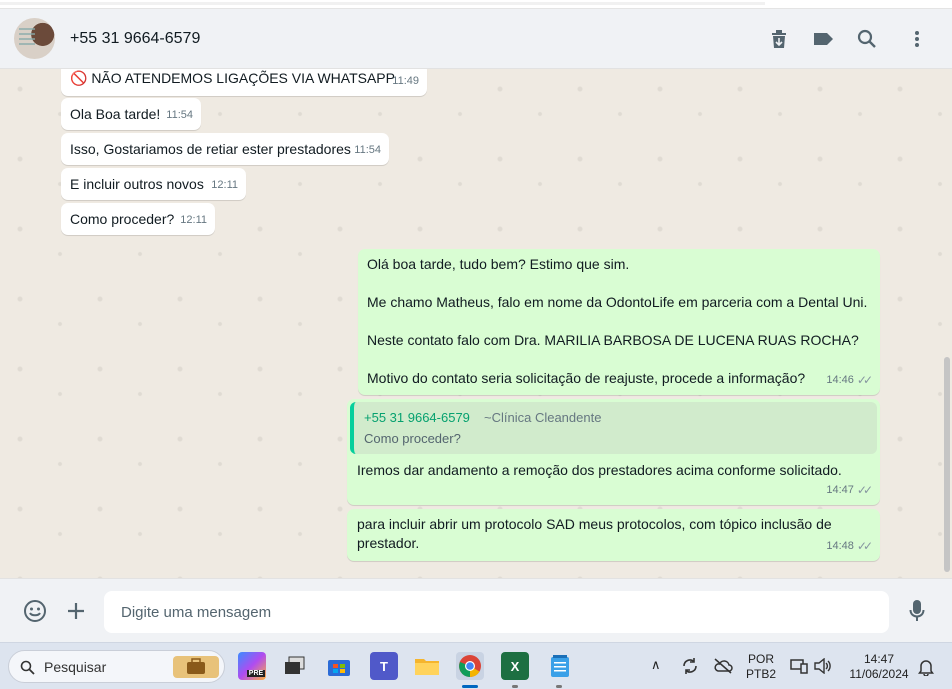 This screenshot has width=952, height=689. I want to click on teams-icon: T, so click(384, 666).